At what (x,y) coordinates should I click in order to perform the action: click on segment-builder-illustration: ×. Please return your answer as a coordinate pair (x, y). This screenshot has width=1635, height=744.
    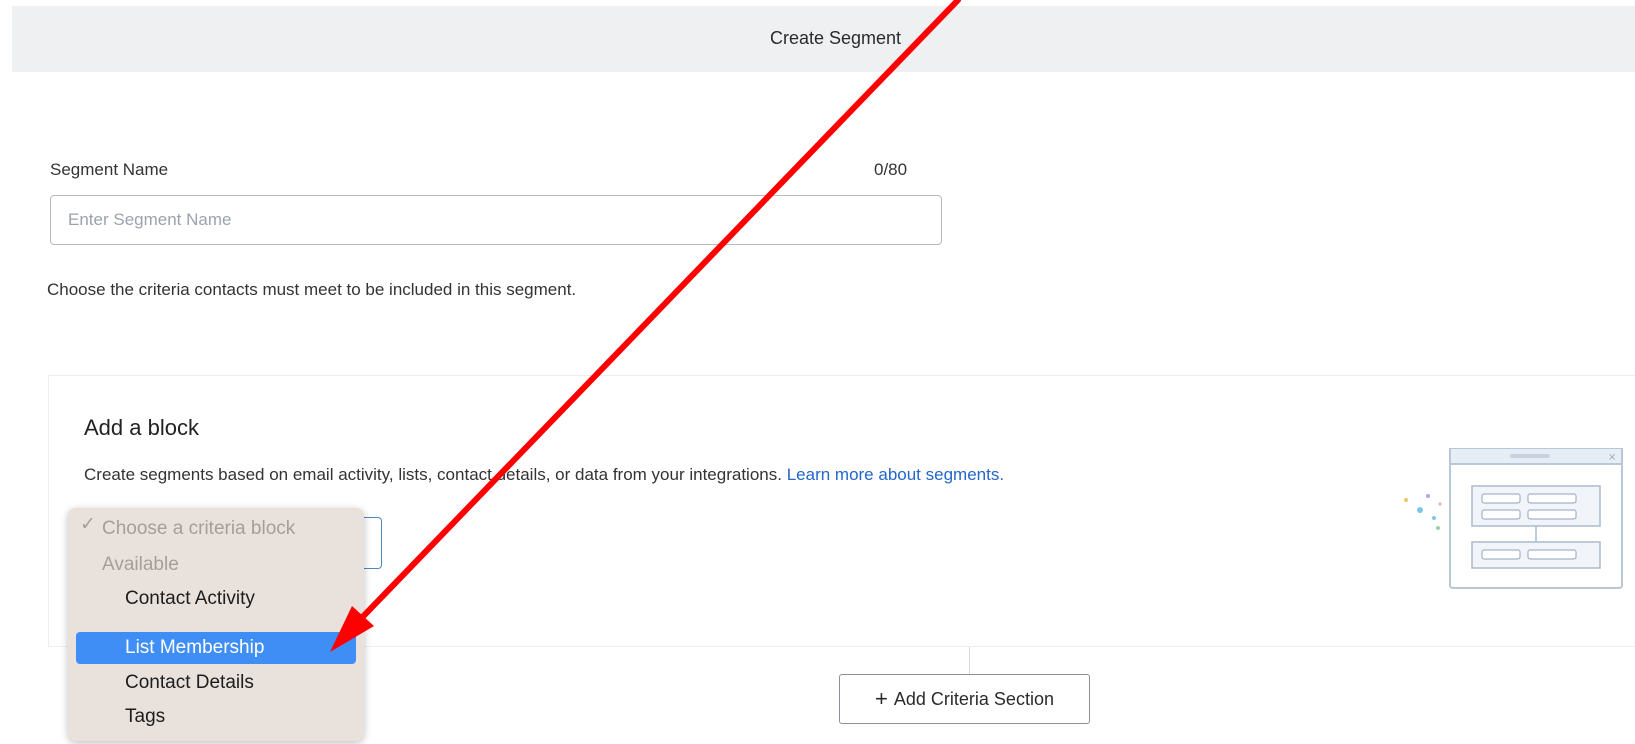
    Looking at the image, I should click on (1513, 518).